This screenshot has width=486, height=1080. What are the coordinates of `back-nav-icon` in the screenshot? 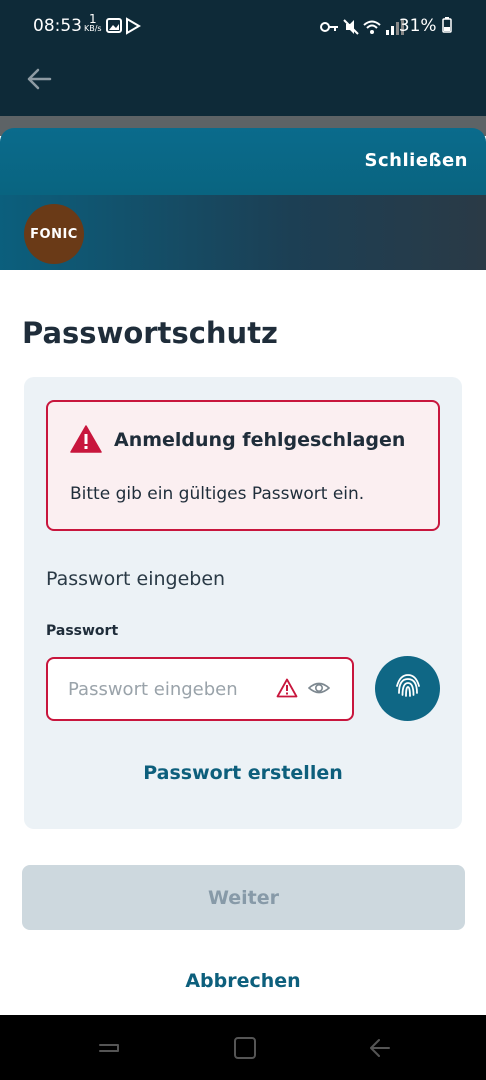 It's located at (380, 1048).